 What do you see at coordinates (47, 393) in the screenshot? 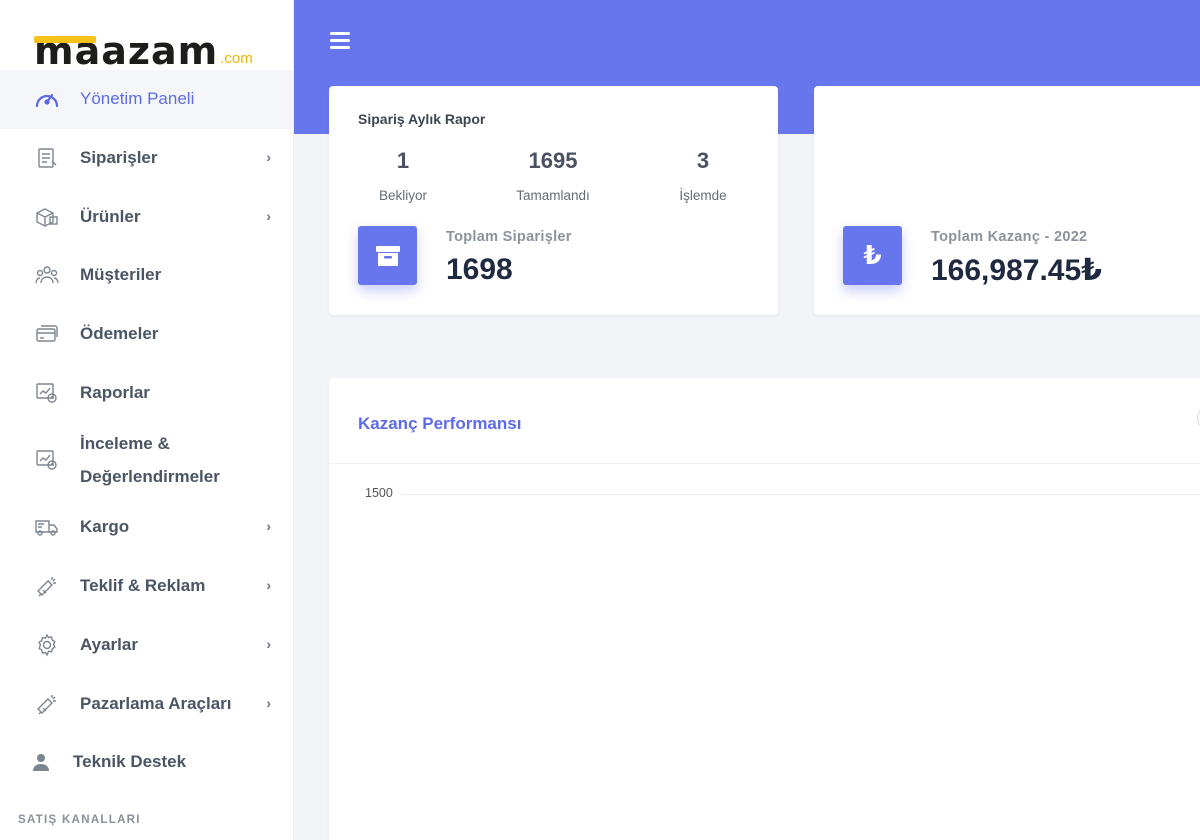
I see `reports-chart-icon` at bounding box center [47, 393].